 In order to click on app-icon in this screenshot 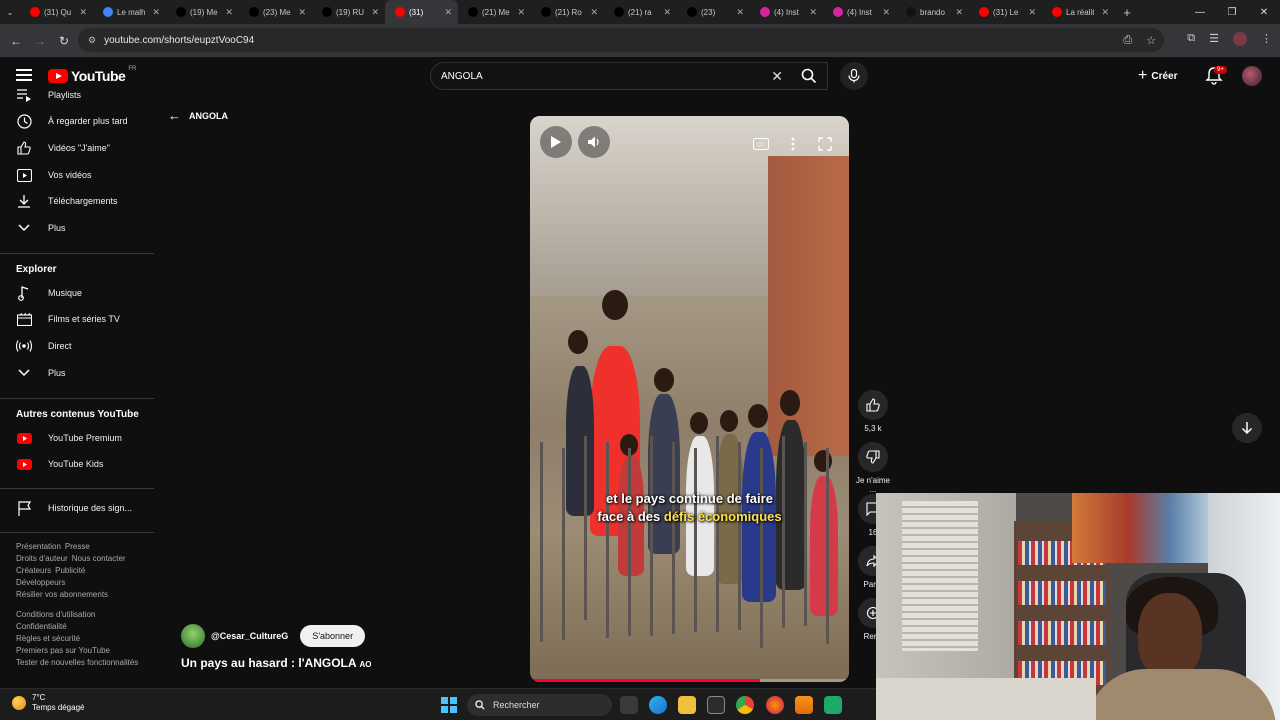, I will do `click(833, 705)`.